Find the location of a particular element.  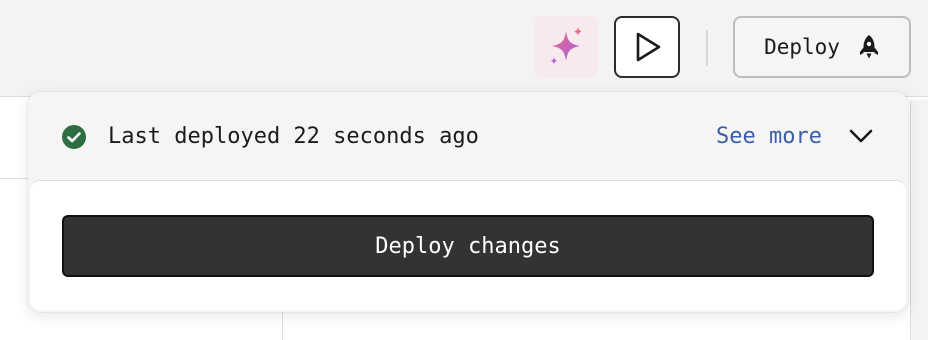

see-more-link: See more is located at coordinates (769, 137).